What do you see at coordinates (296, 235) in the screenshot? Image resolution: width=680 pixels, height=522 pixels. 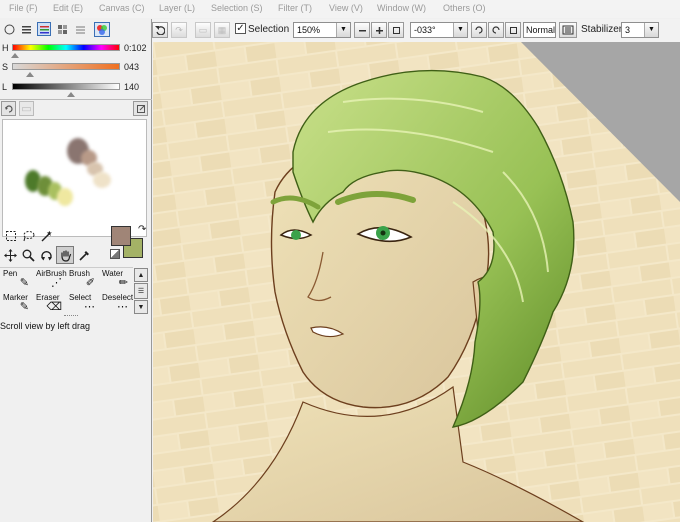 I see `left-iris` at bounding box center [296, 235].